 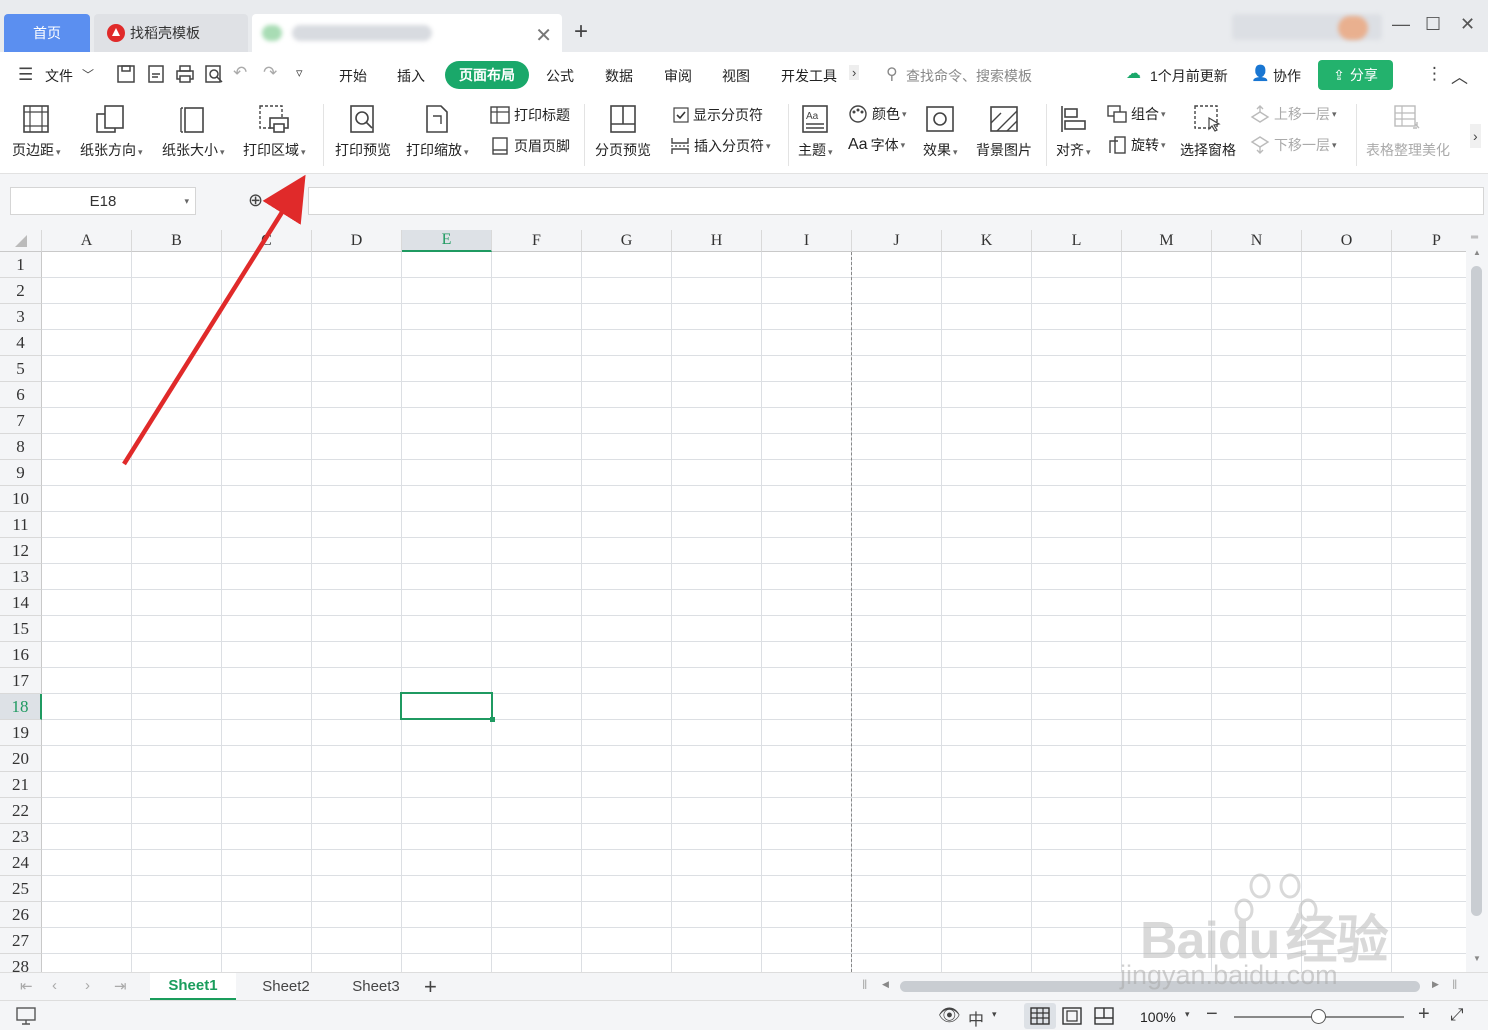 What do you see at coordinates (1457, 1015) in the screenshot?
I see `fullscreen-icon: ⤢` at bounding box center [1457, 1015].